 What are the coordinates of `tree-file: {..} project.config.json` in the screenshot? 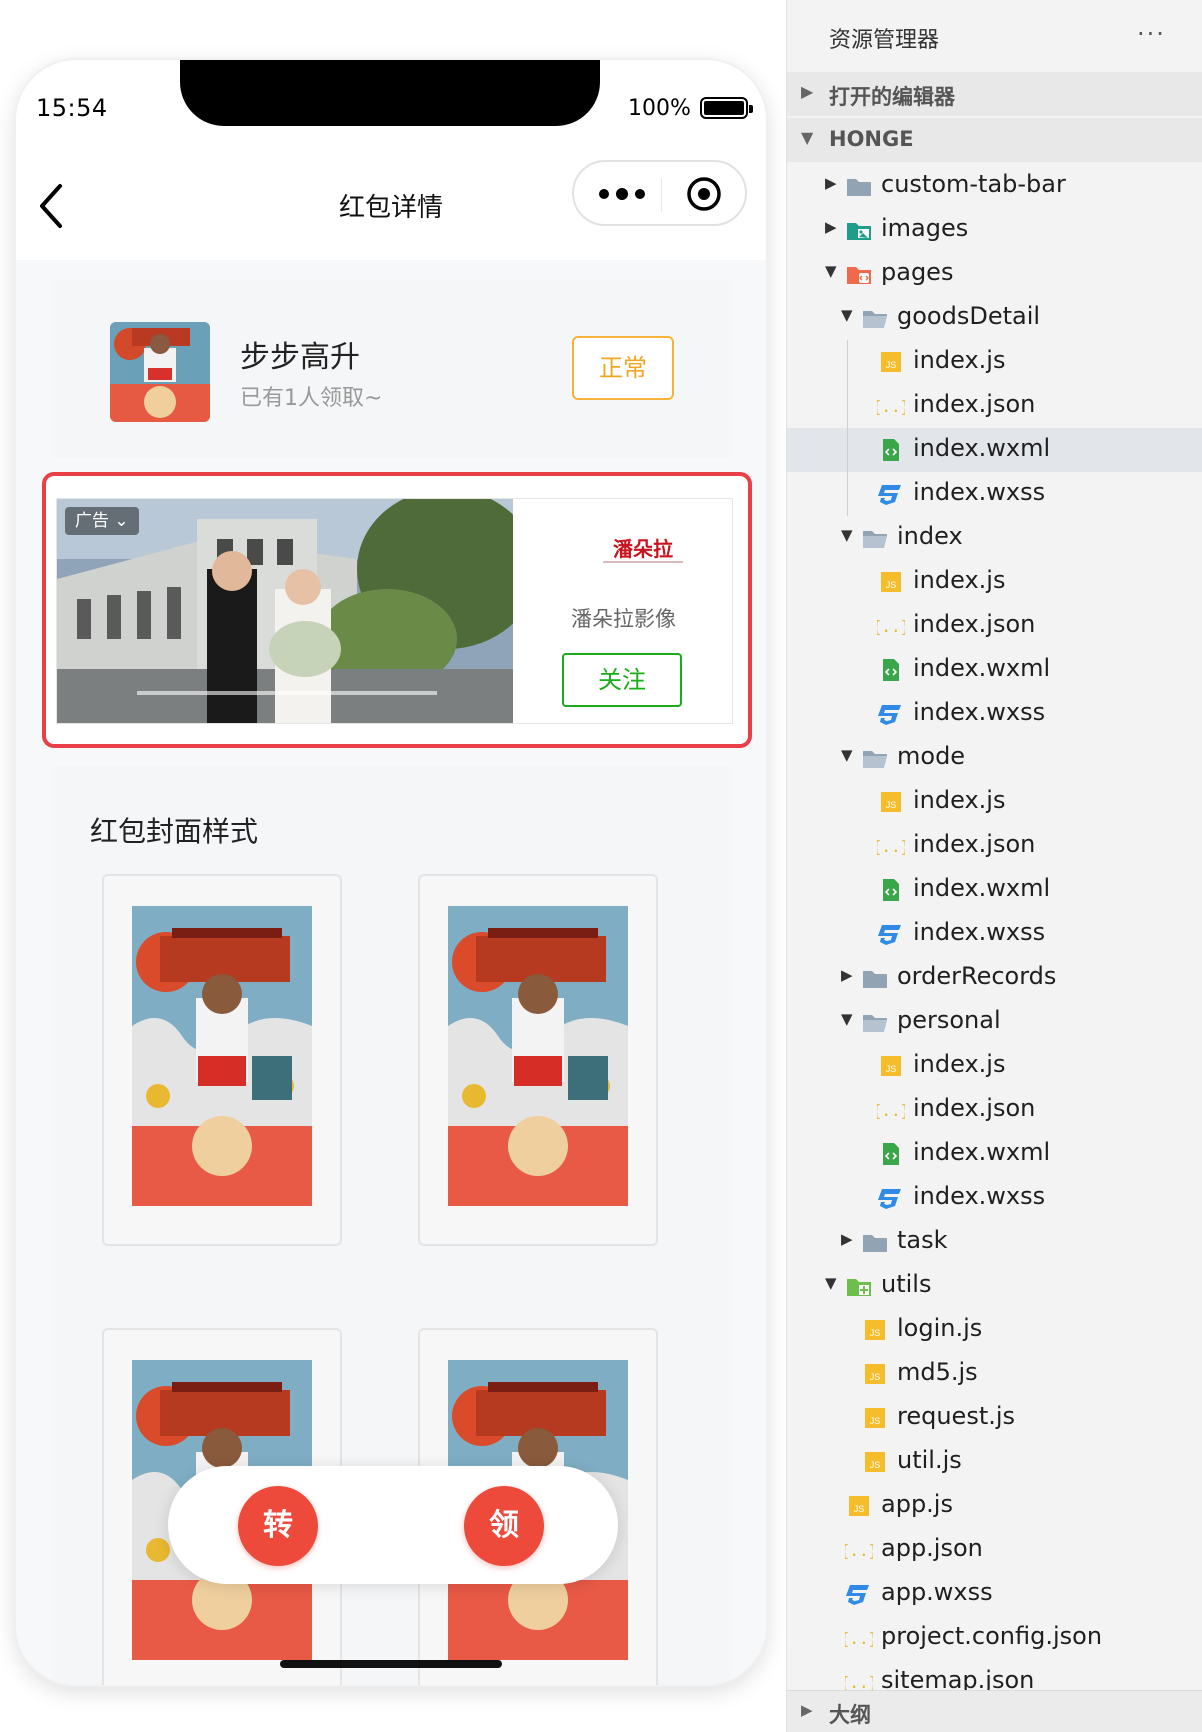 It's located at (994, 1638).